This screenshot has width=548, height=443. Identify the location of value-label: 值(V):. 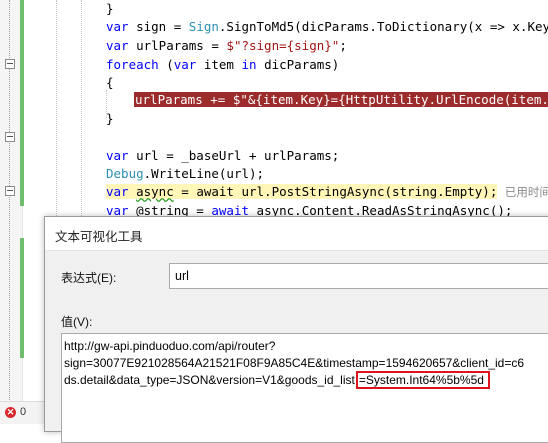
(77, 322).